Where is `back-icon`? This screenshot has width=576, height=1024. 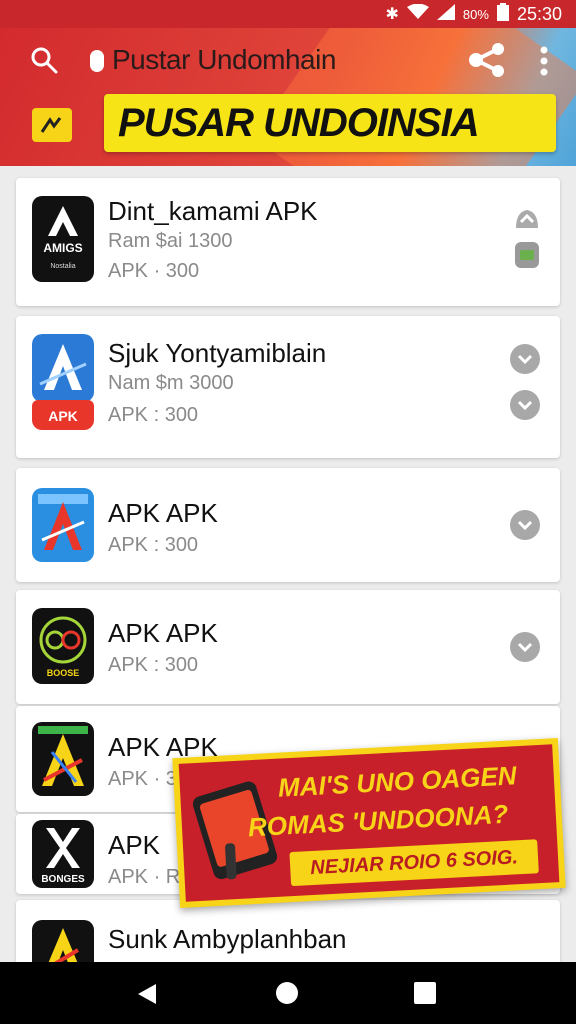 back-icon is located at coordinates (147, 994).